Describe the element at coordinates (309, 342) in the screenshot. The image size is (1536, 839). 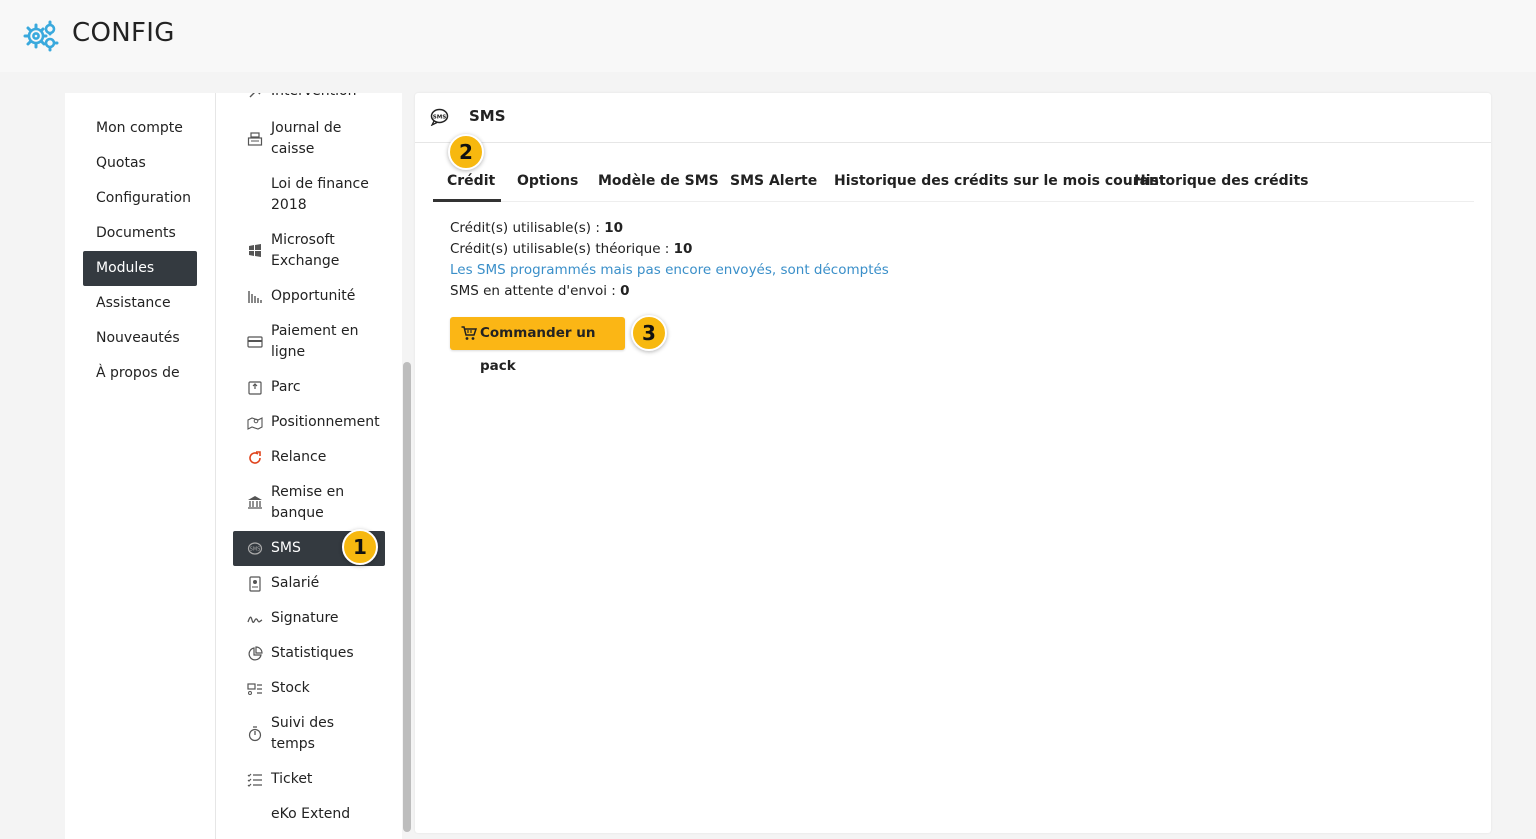
I see `module-item-paiement-en-ligne: Paiement en ligne` at that location.